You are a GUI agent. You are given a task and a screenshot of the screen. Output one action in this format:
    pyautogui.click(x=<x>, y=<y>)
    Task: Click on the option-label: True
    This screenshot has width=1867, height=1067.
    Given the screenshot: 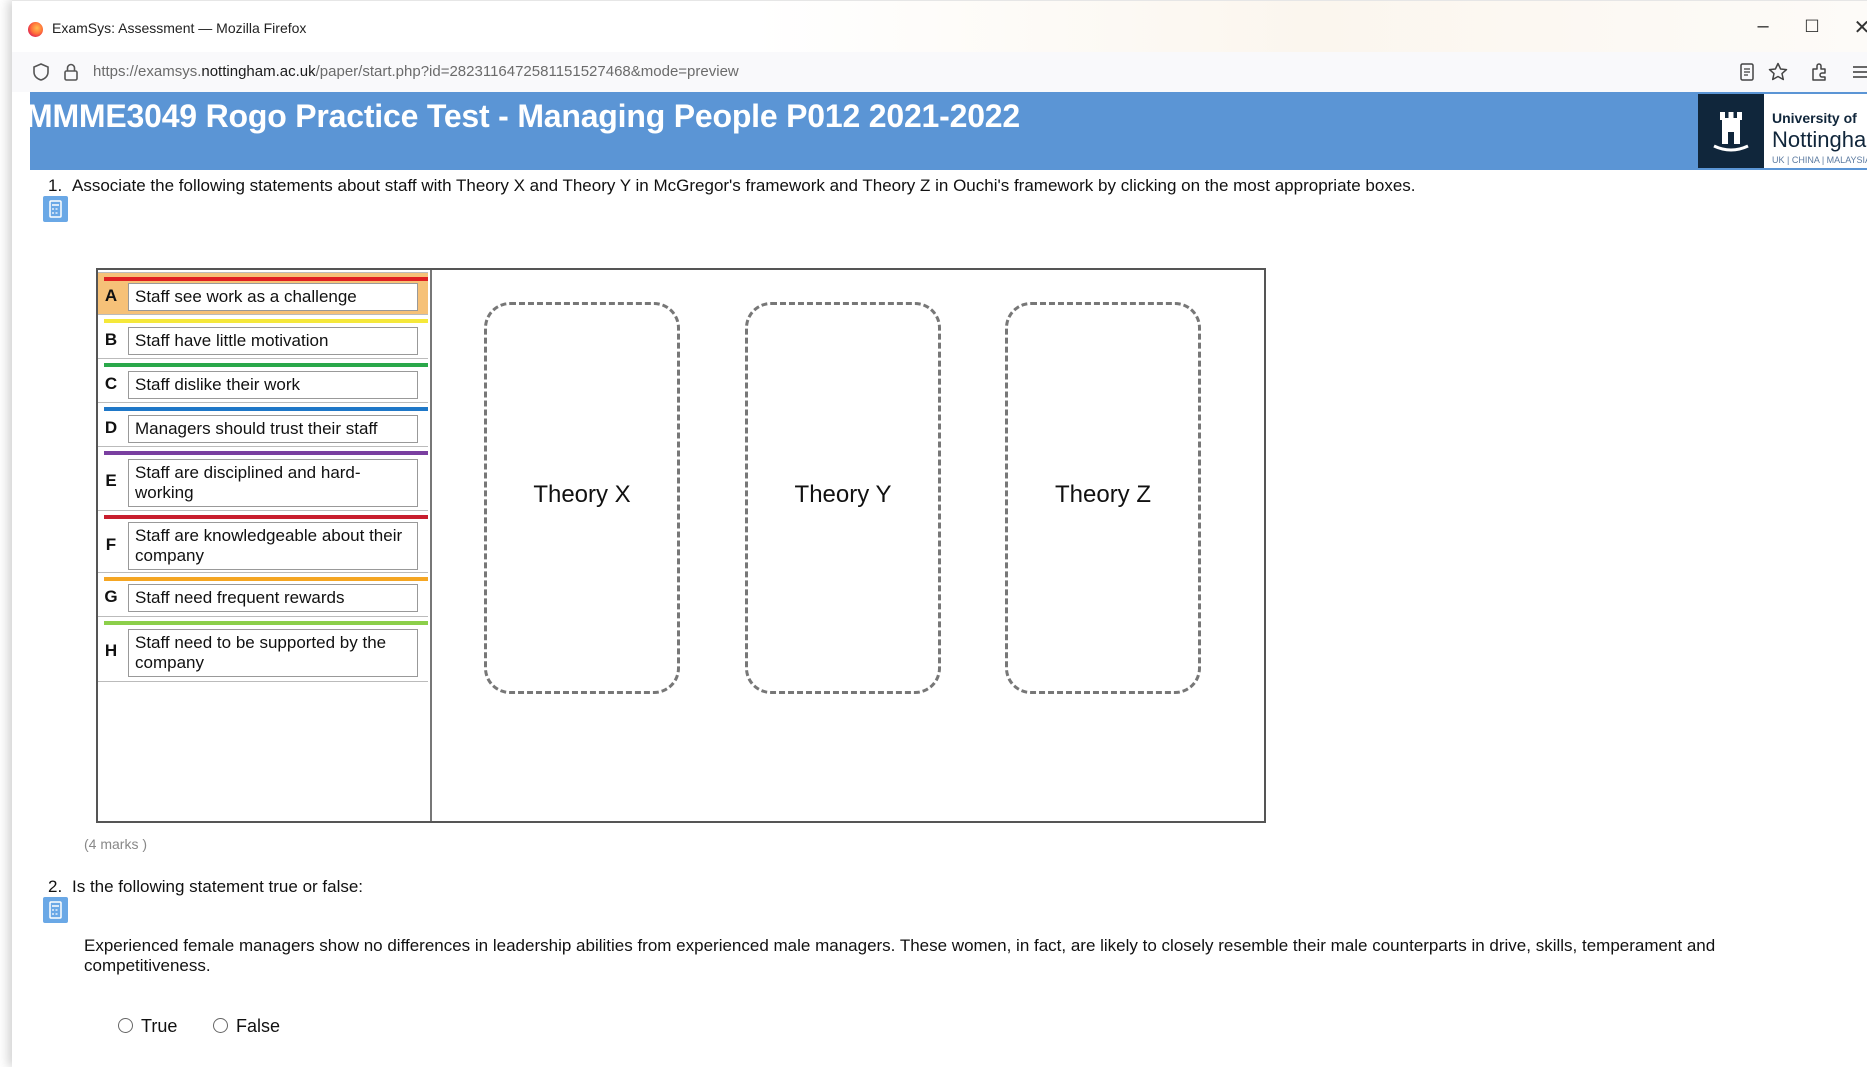 What is the action you would take?
    pyautogui.click(x=159, y=1026)
    